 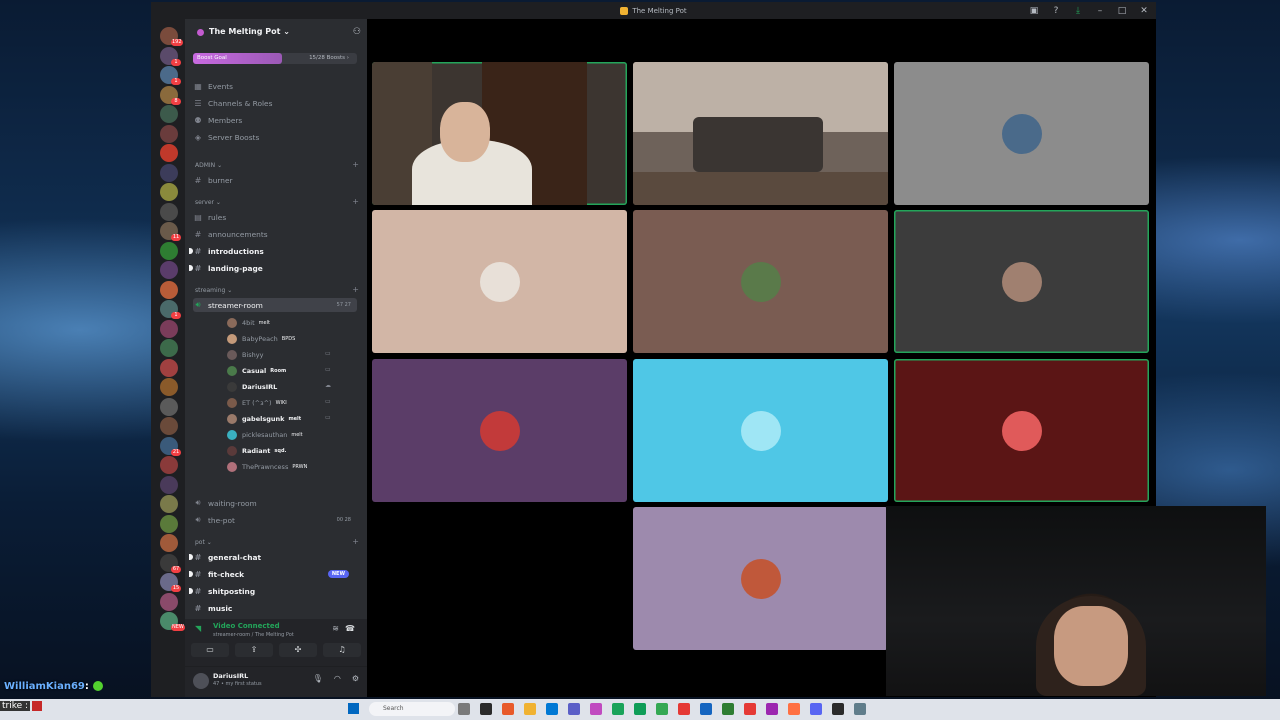 What do you see at coordinates (209, 217) in the screenshot?
I see `channel-rules: ▤ rules` at bounding box center [209, 217].